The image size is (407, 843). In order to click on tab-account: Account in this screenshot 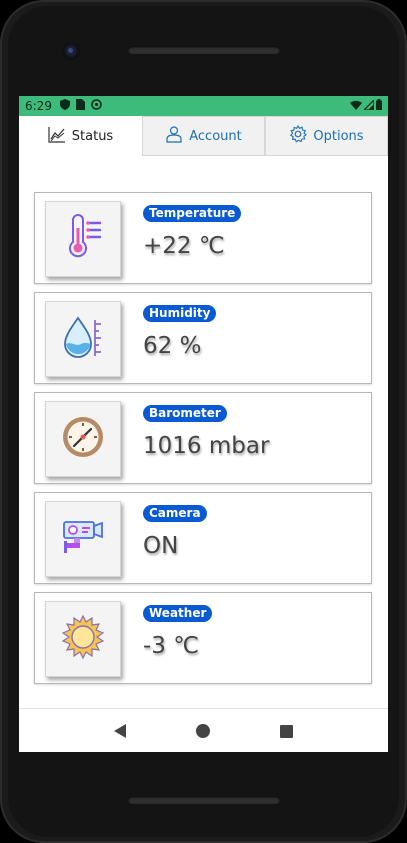, I will do `click(203, 136)`.